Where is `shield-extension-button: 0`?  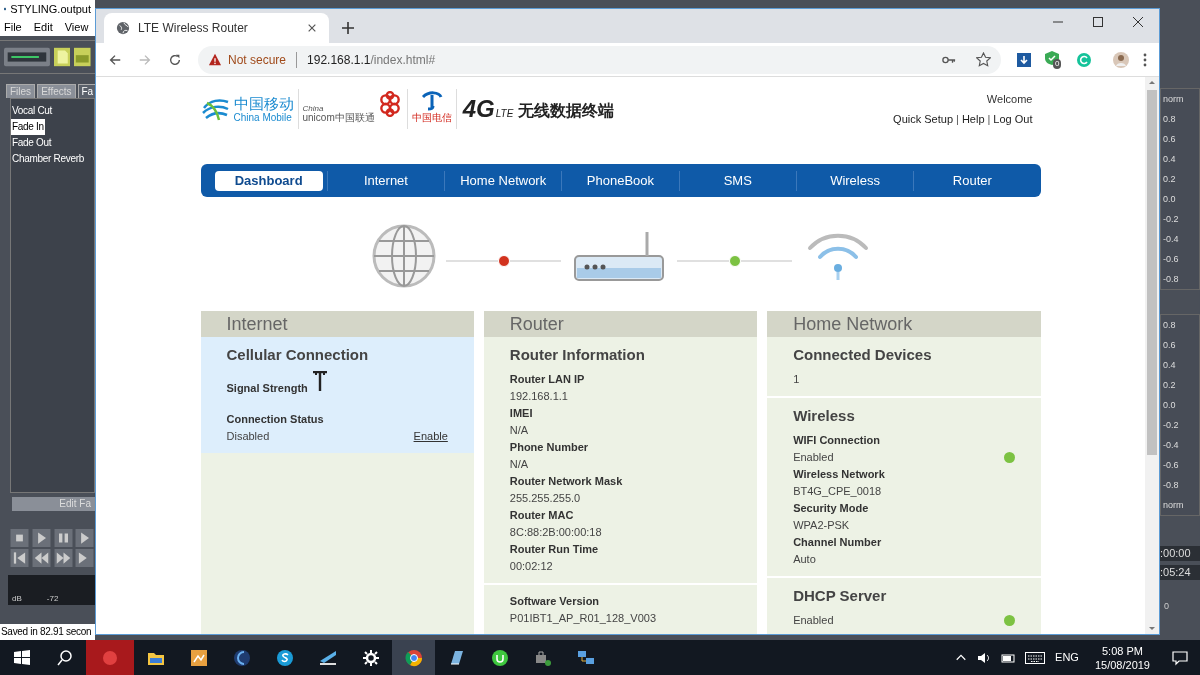
shield-extension-button: 0 is located at coordinates (1054, 59).